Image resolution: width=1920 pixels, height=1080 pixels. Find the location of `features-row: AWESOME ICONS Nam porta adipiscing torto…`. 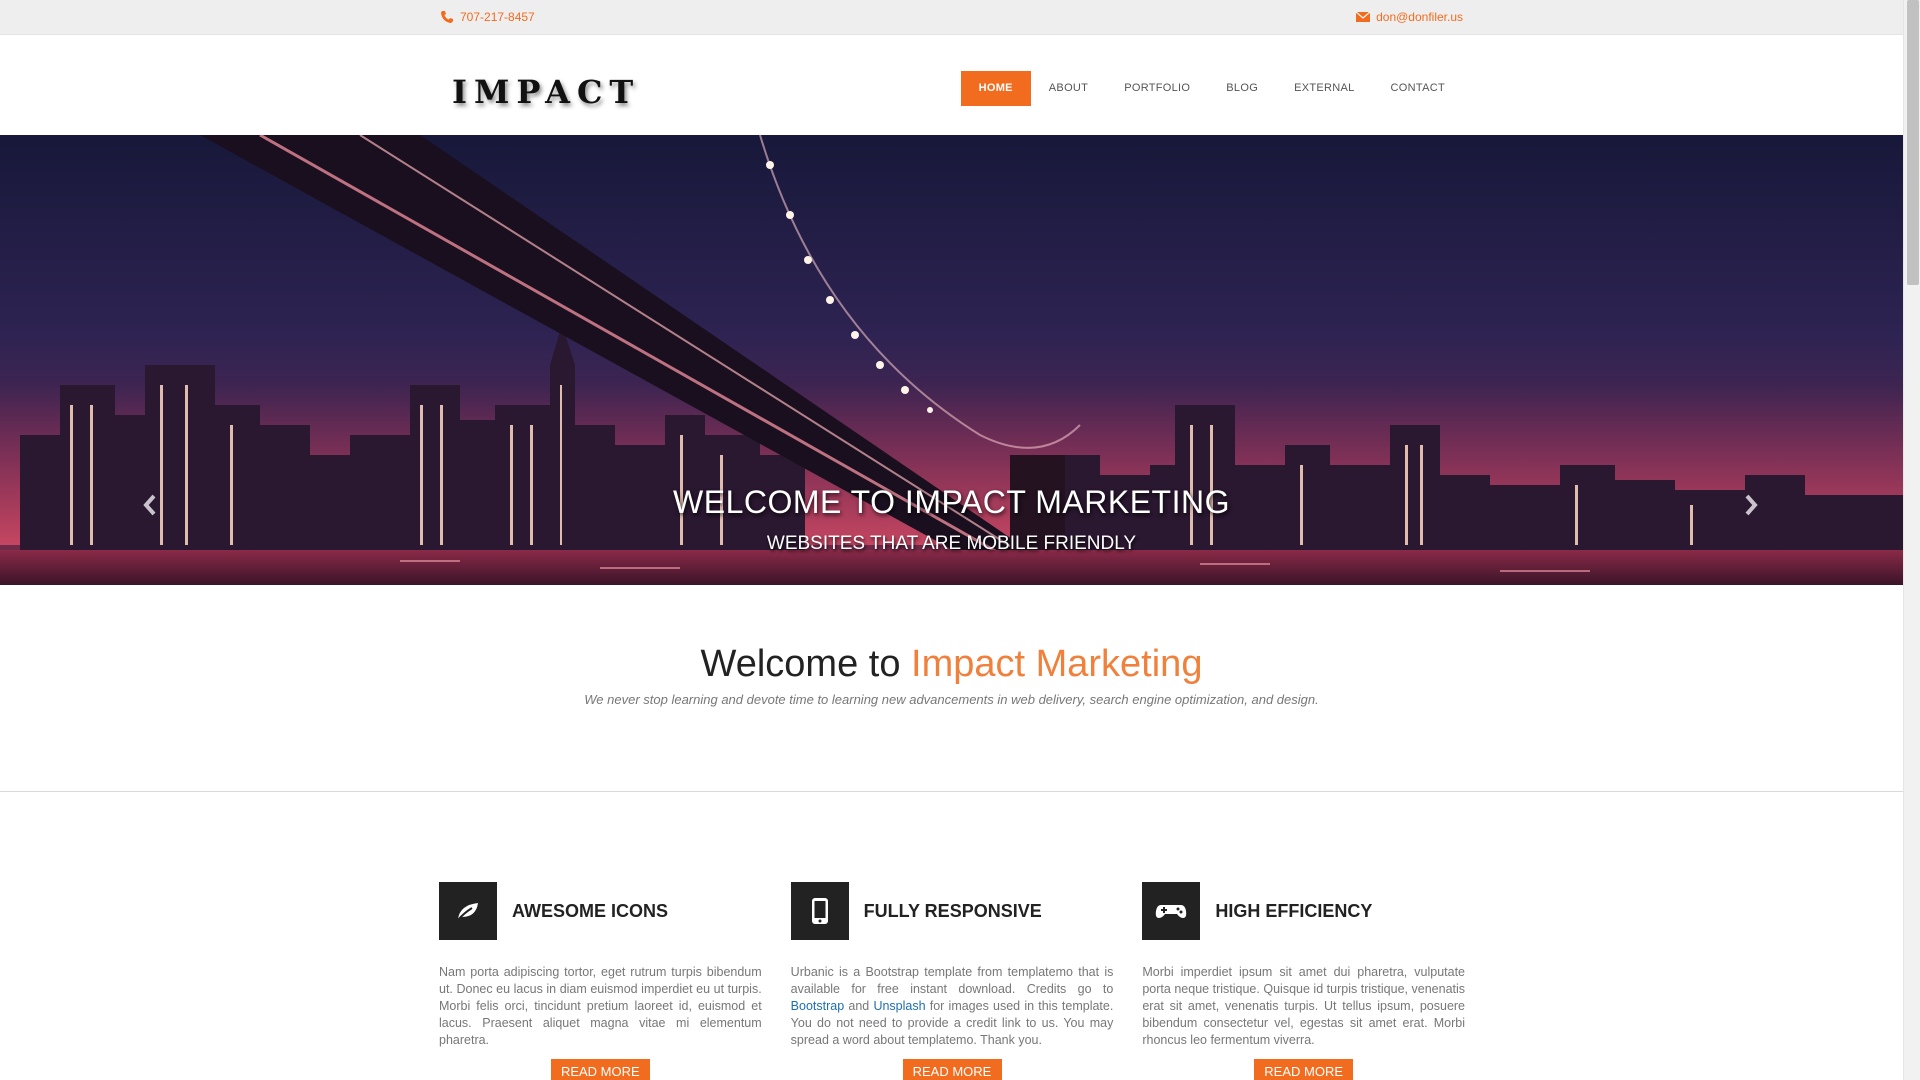

features-row: AWESOME ICONS Nam porta adipiscing torto… is located at coordinates (952, 981).